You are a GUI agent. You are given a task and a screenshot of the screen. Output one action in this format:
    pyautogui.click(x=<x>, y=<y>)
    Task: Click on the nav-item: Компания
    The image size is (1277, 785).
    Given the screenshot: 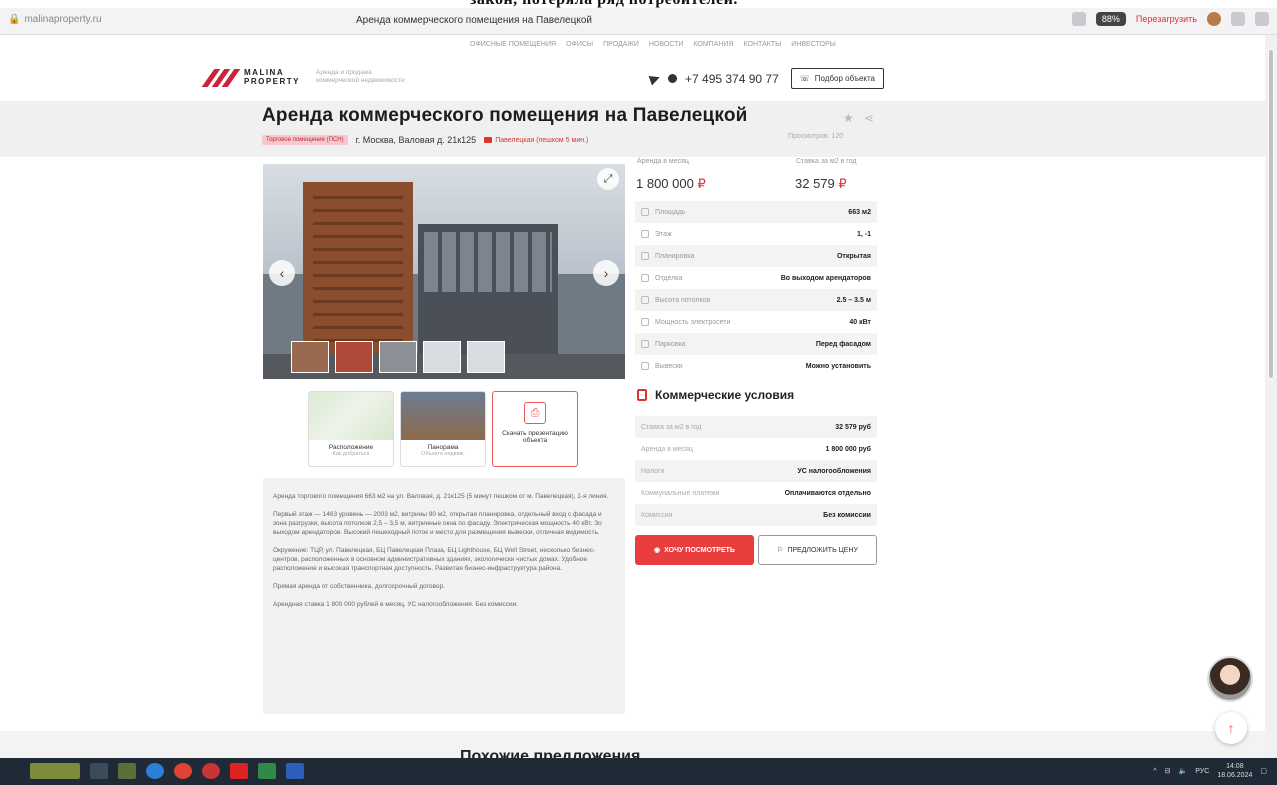 What is the action you would take?
    pyautogui.click(x=713, y=44)
    